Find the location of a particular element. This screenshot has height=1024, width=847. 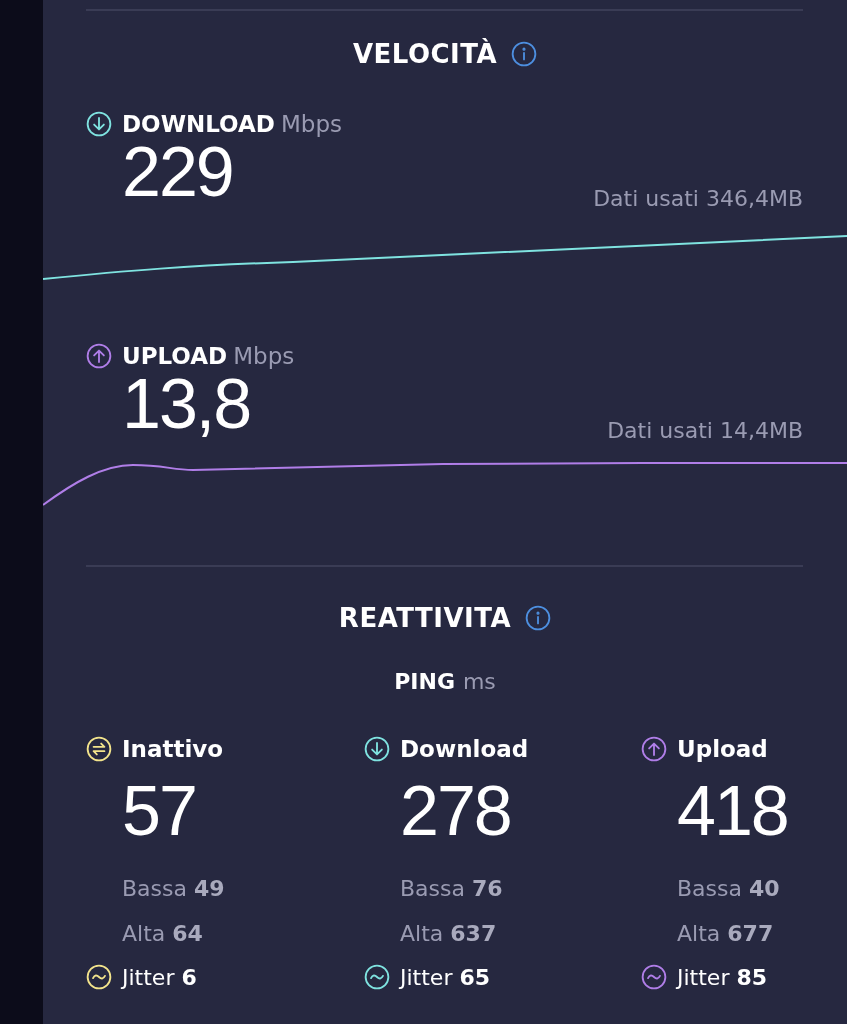

speed-value: 13,8 is located at coordinates (186, 404).